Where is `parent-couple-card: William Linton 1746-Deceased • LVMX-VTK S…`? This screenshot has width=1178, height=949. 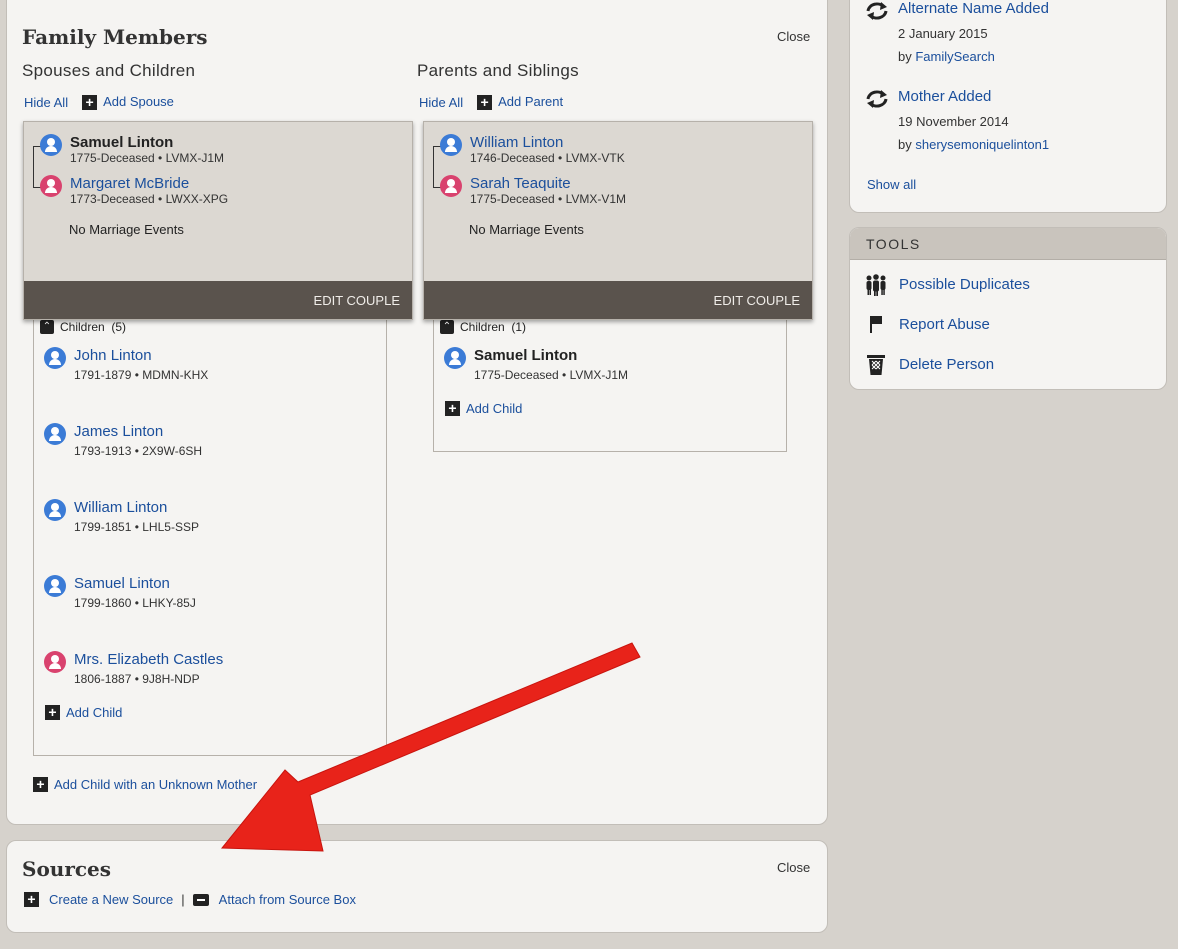
parent-couple-card: William Linton 1746-Deceased • LVMX-VTK S… is located at coordinates (618, 220).